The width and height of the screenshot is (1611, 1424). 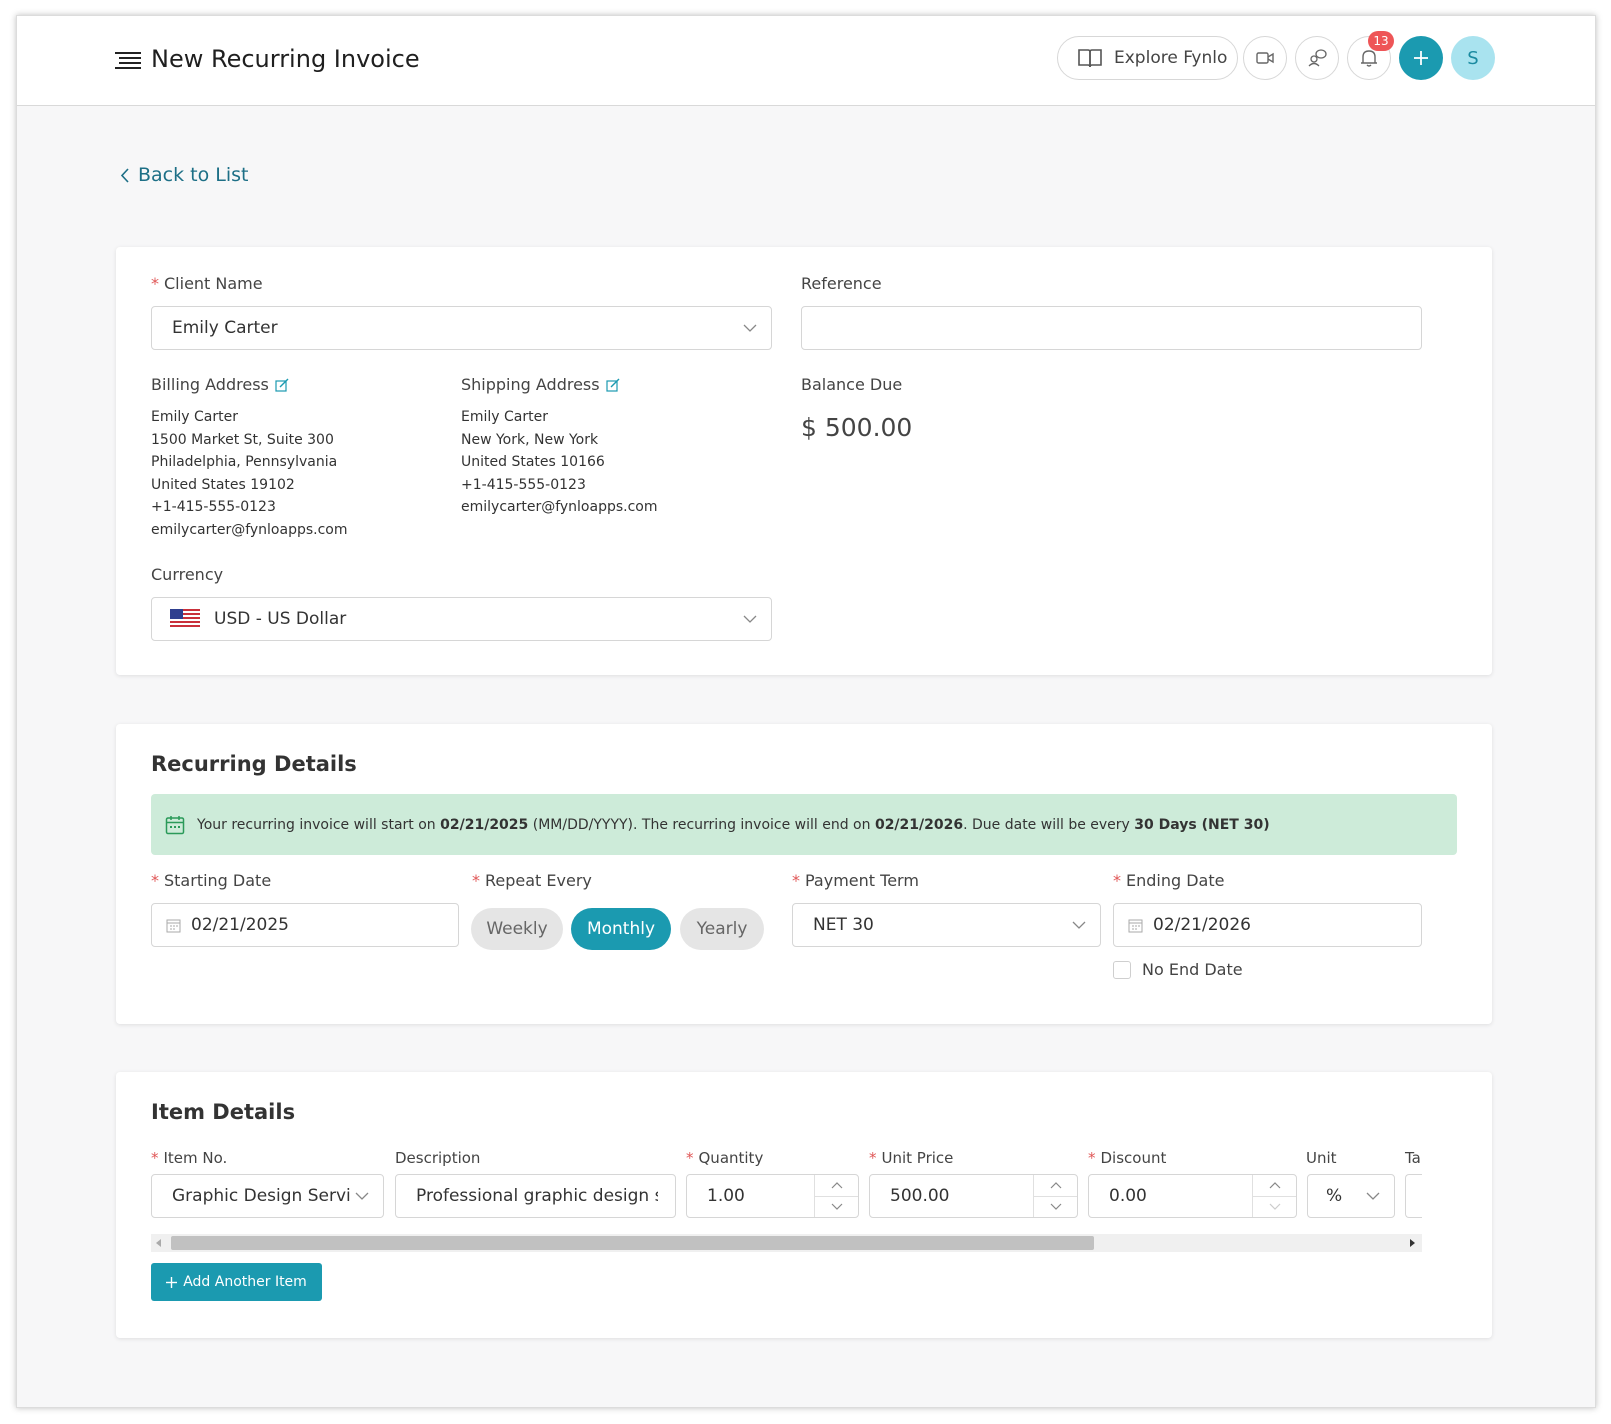 I want to click on no-end-date-checkbox, so click(x=1122, y=970).